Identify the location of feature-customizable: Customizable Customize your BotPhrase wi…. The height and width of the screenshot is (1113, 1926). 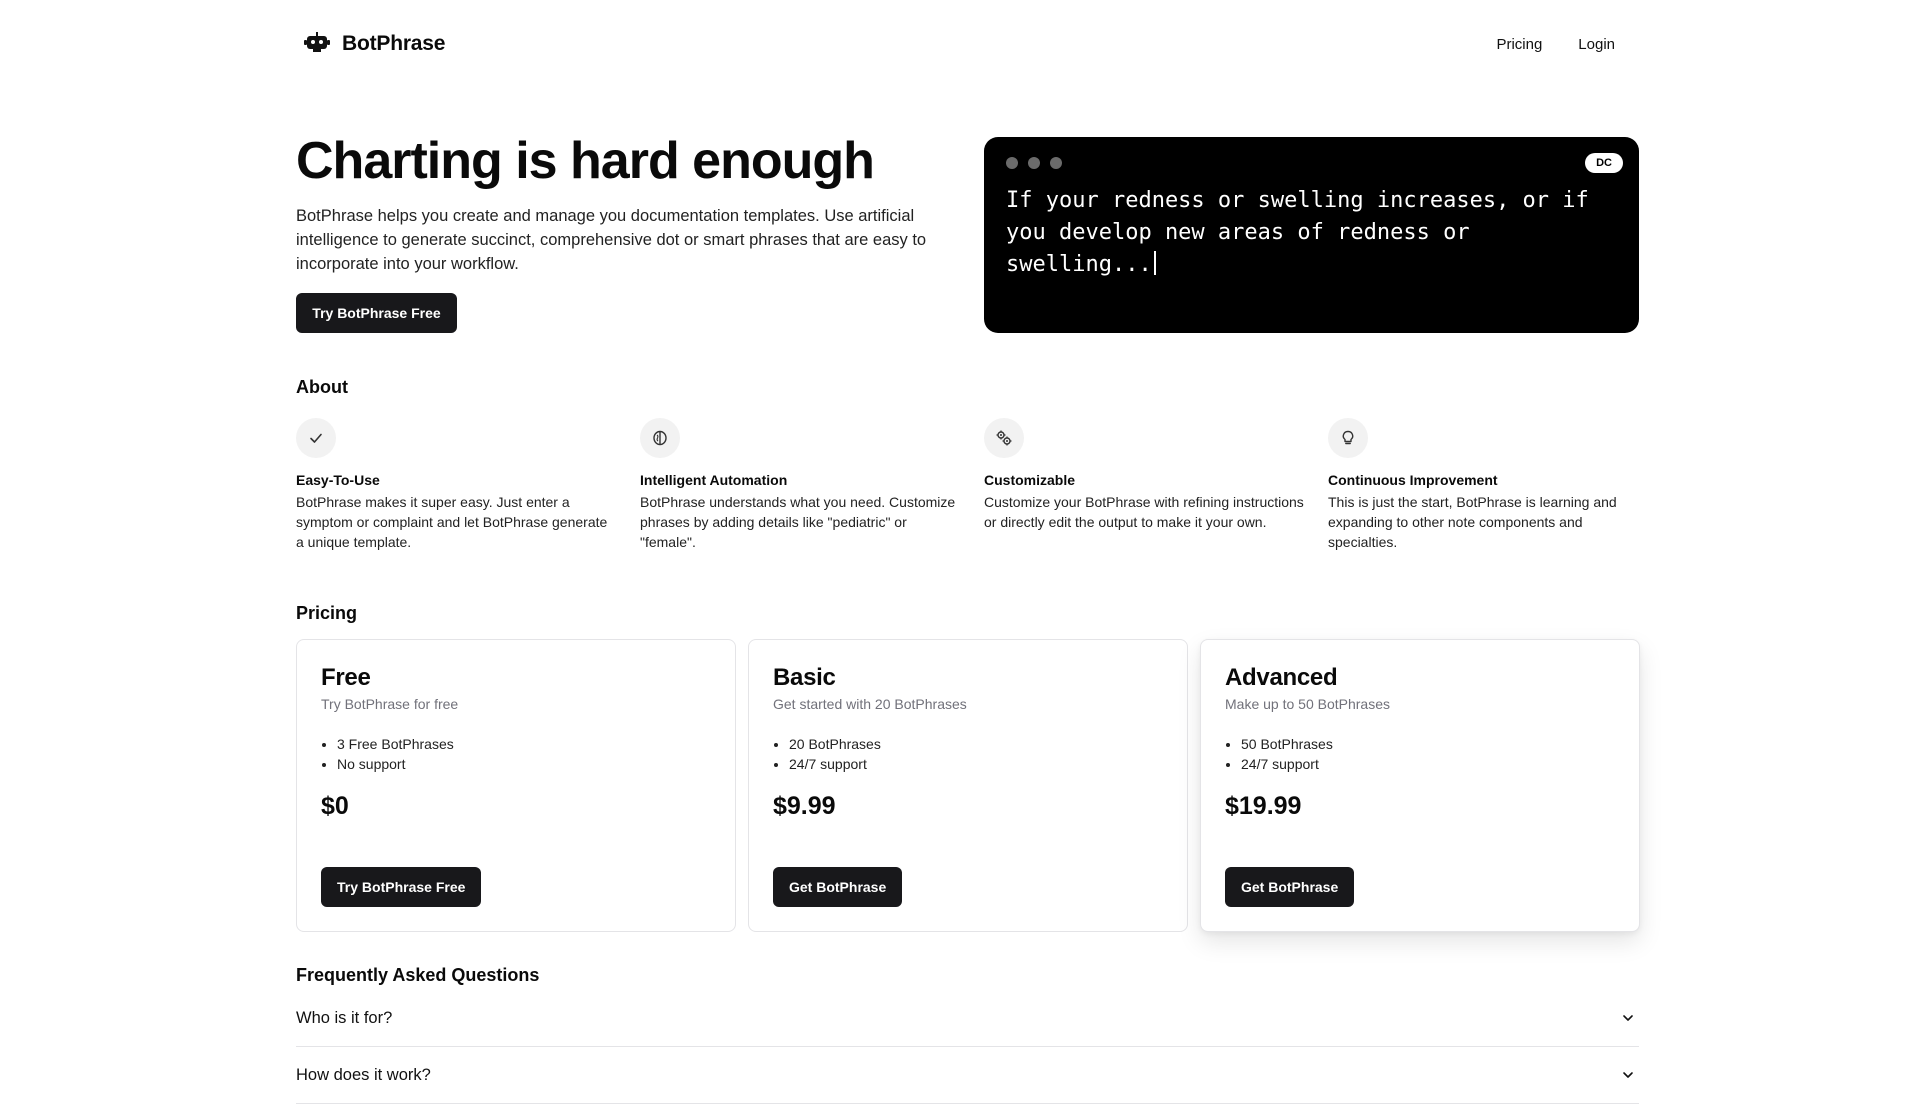
(1144, 475).